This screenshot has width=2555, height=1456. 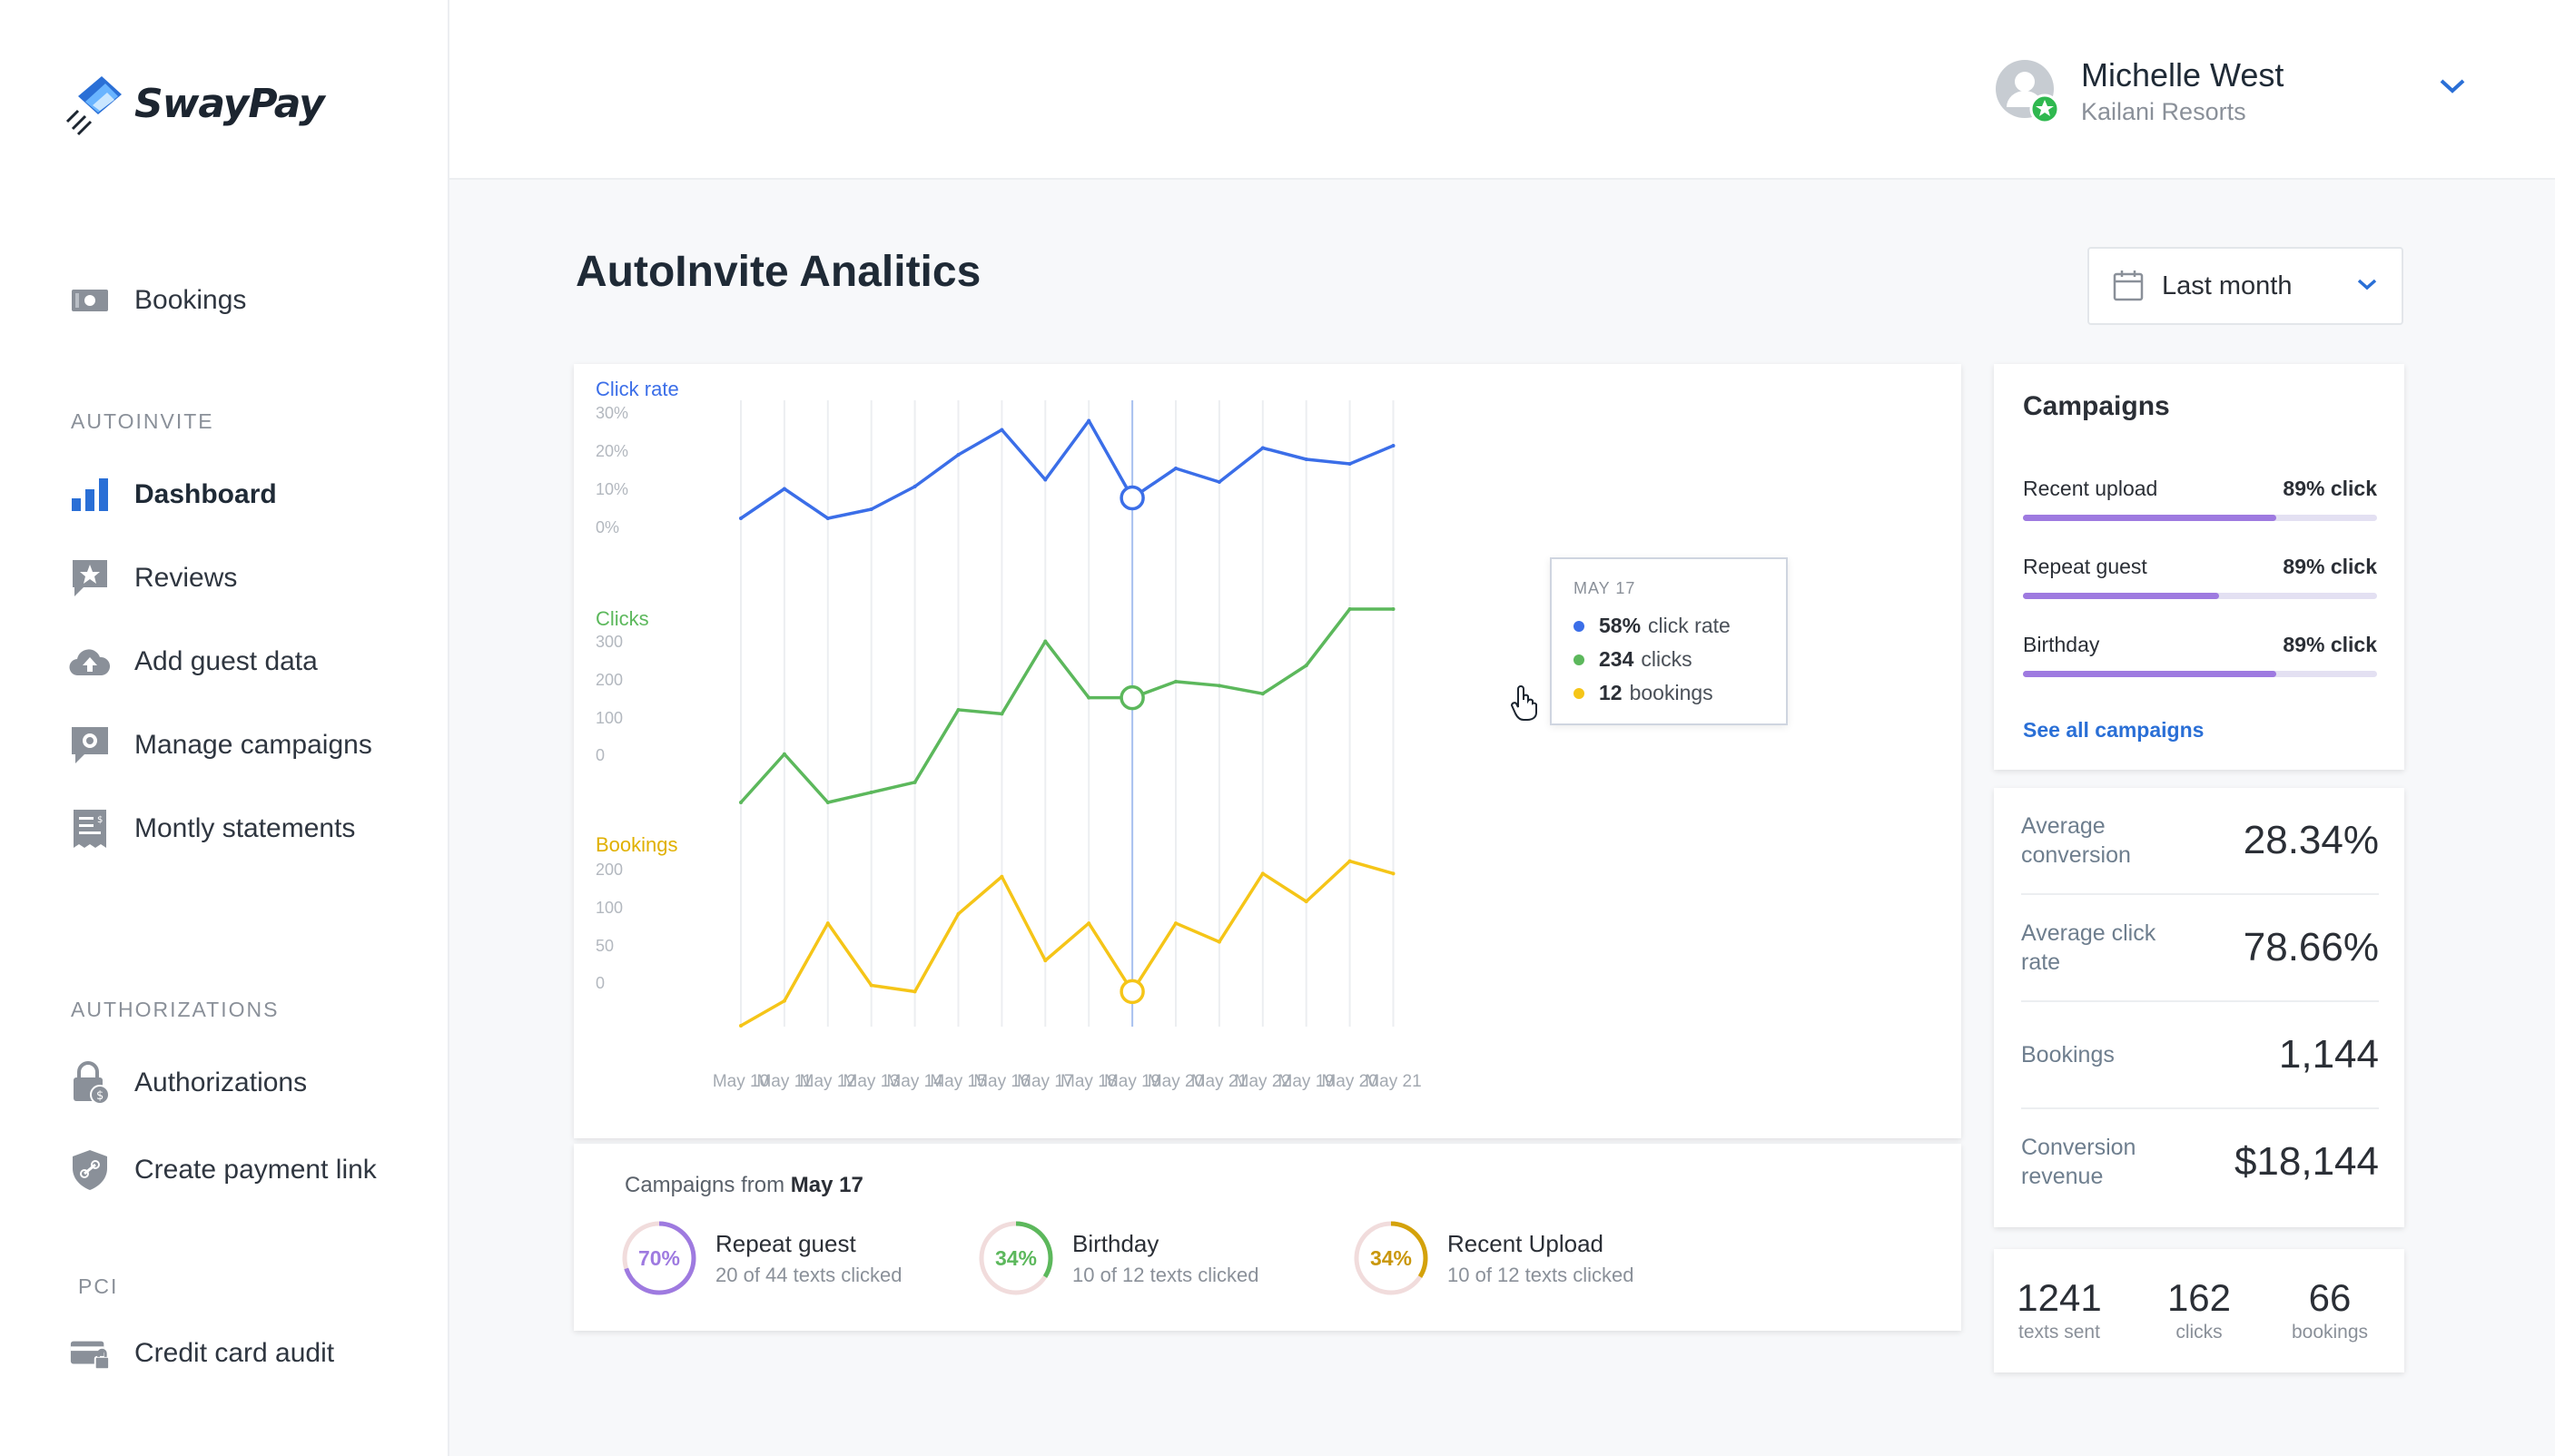 What do you see at coordinates (2059, 1297) in the screenshot?
I see `count-value: 1241` at bounding box center [2059, 1297].